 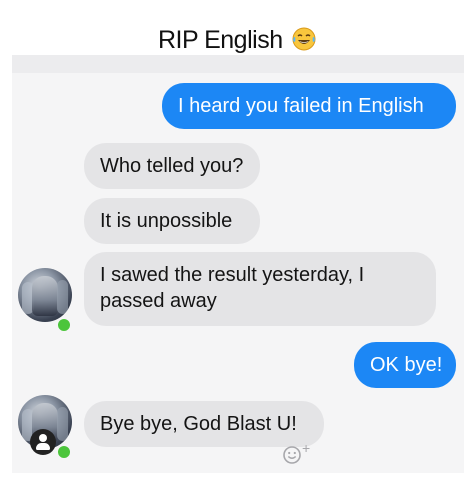 I want to click on message-text: Who telled you?, so click(x=172, y=166).